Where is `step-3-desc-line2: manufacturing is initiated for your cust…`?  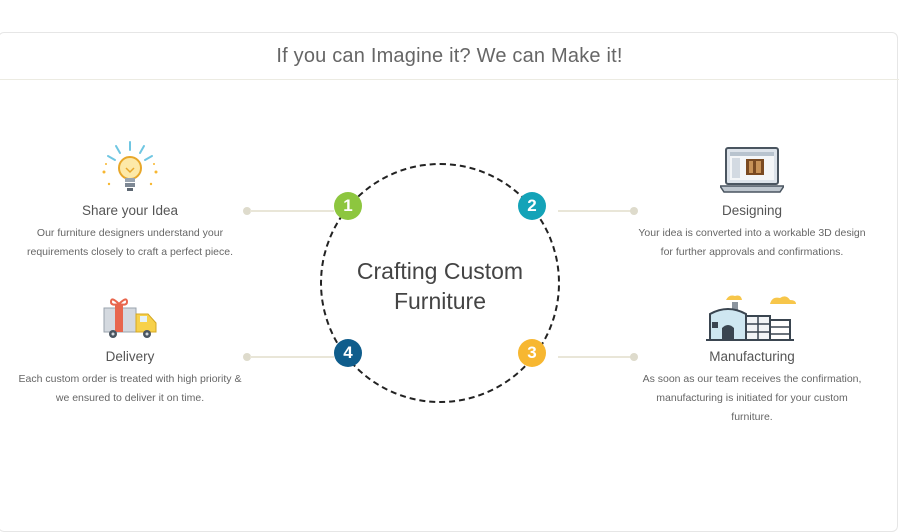
step-3-desc-line2: manufacturing is initiated for your cust… is located at coordinates (752, 398).